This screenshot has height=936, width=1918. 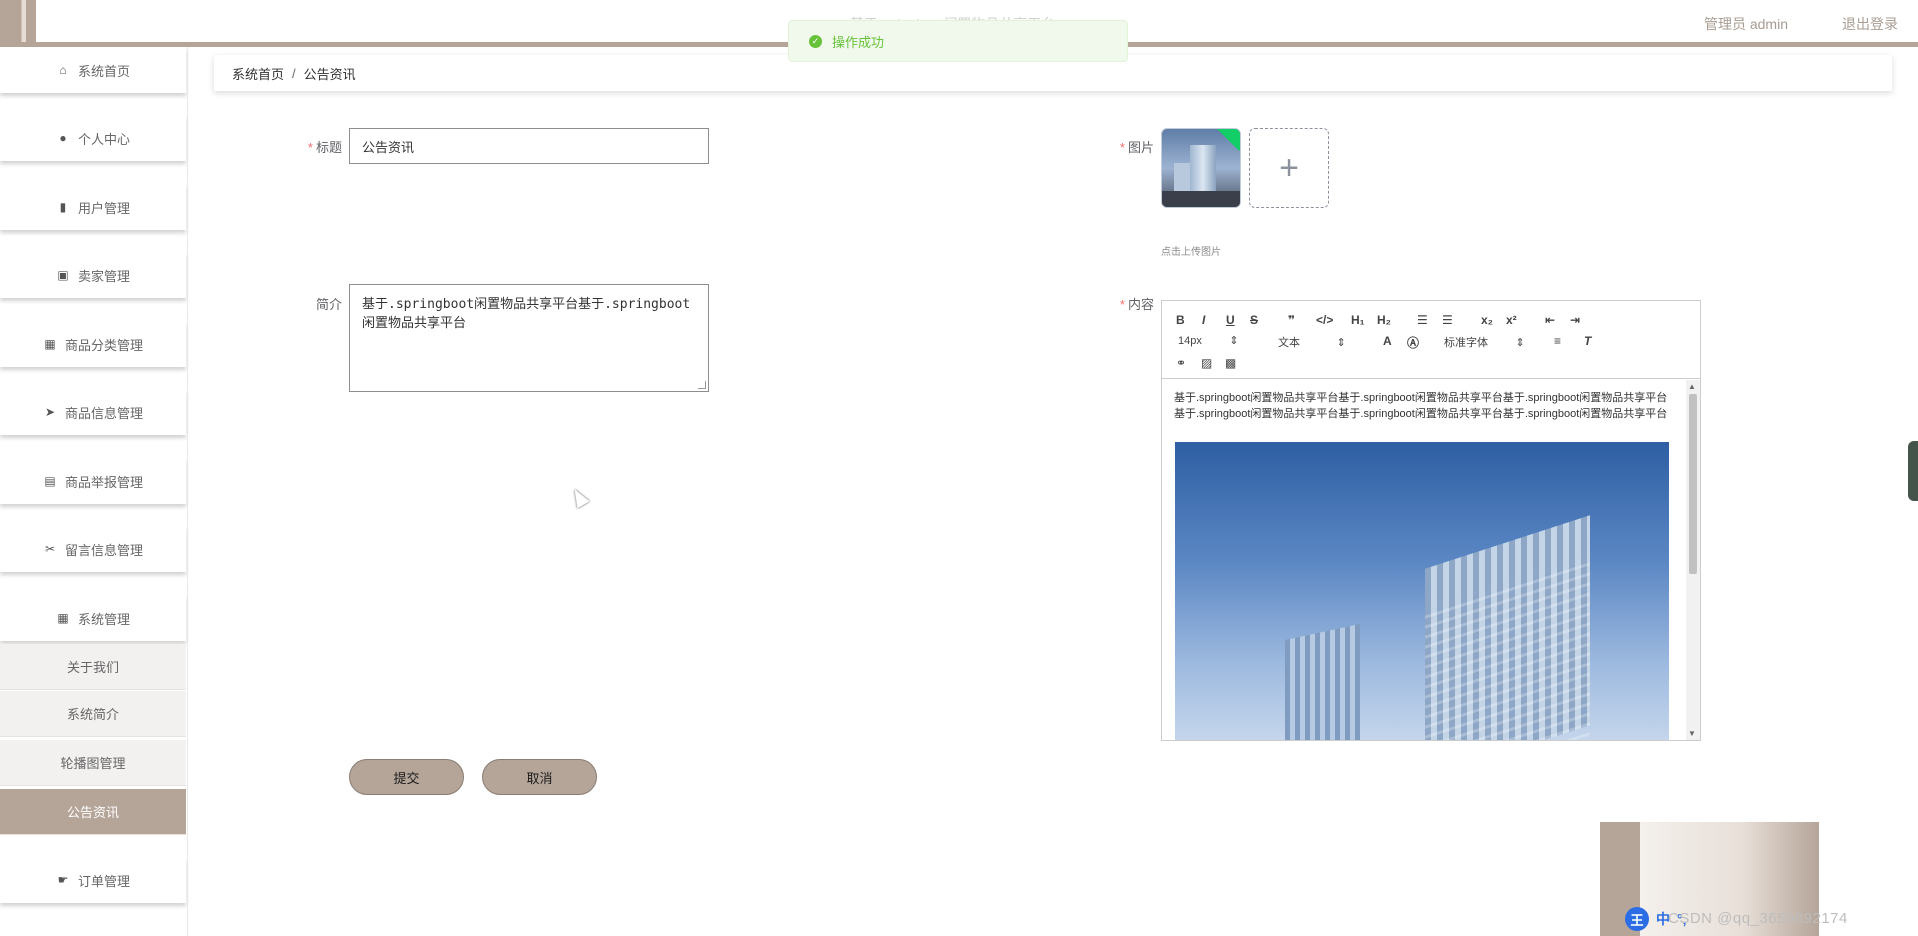 What do you see at coordinates (1422, 320) in the screenshot?
I see `ordered-list-icon: ☰` at bounding box center [1422, 320].